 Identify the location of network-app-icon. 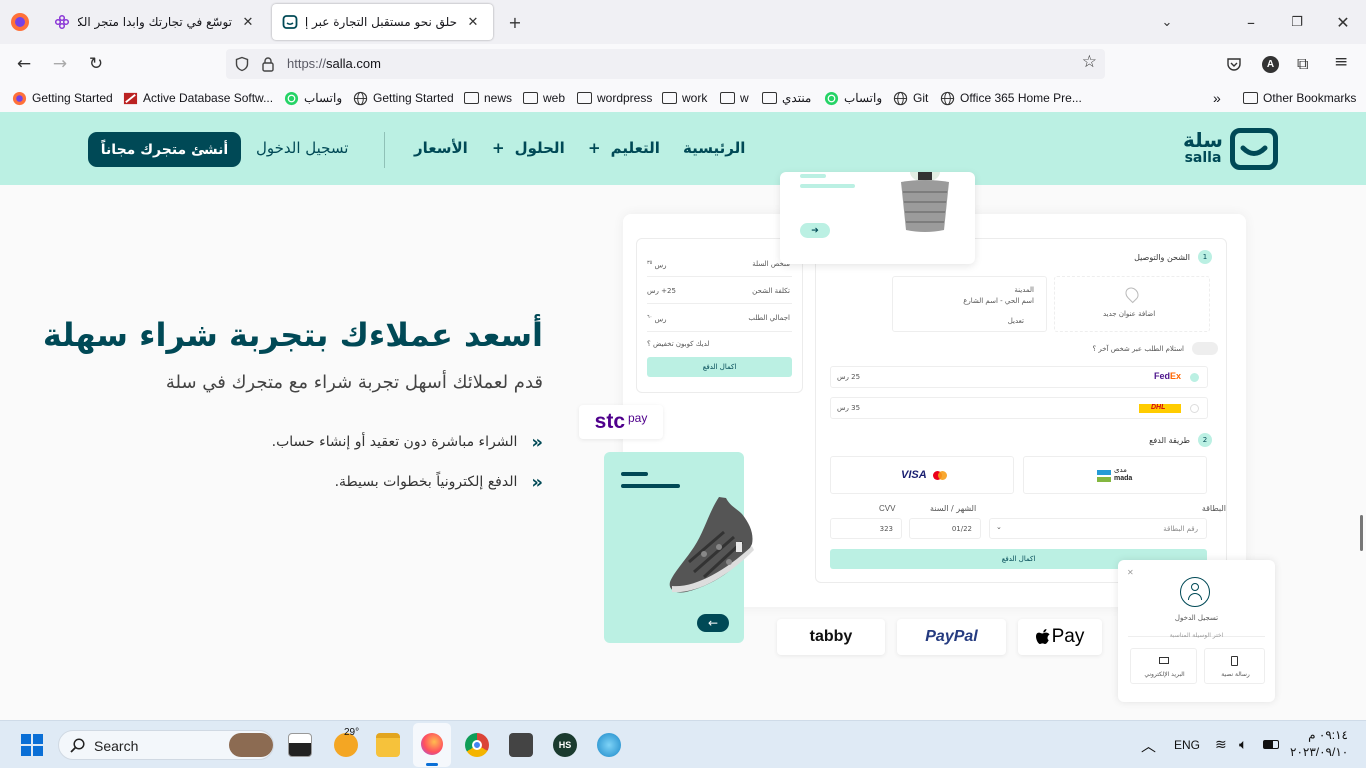
(609, 745).